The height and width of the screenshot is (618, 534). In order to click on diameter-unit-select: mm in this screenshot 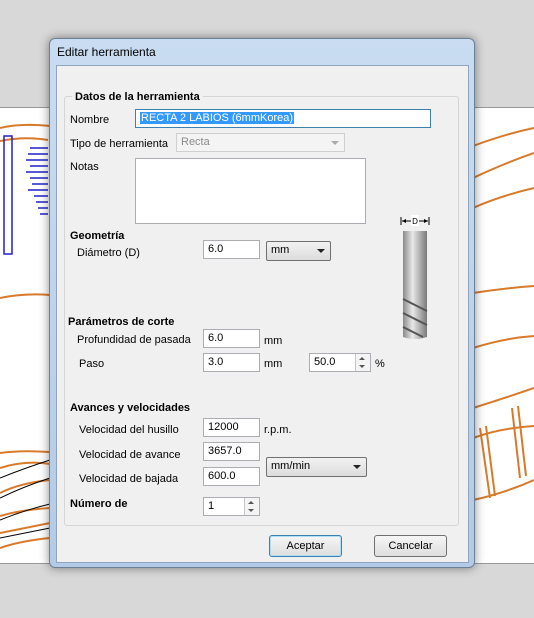, I will do `click(298, 251)`.